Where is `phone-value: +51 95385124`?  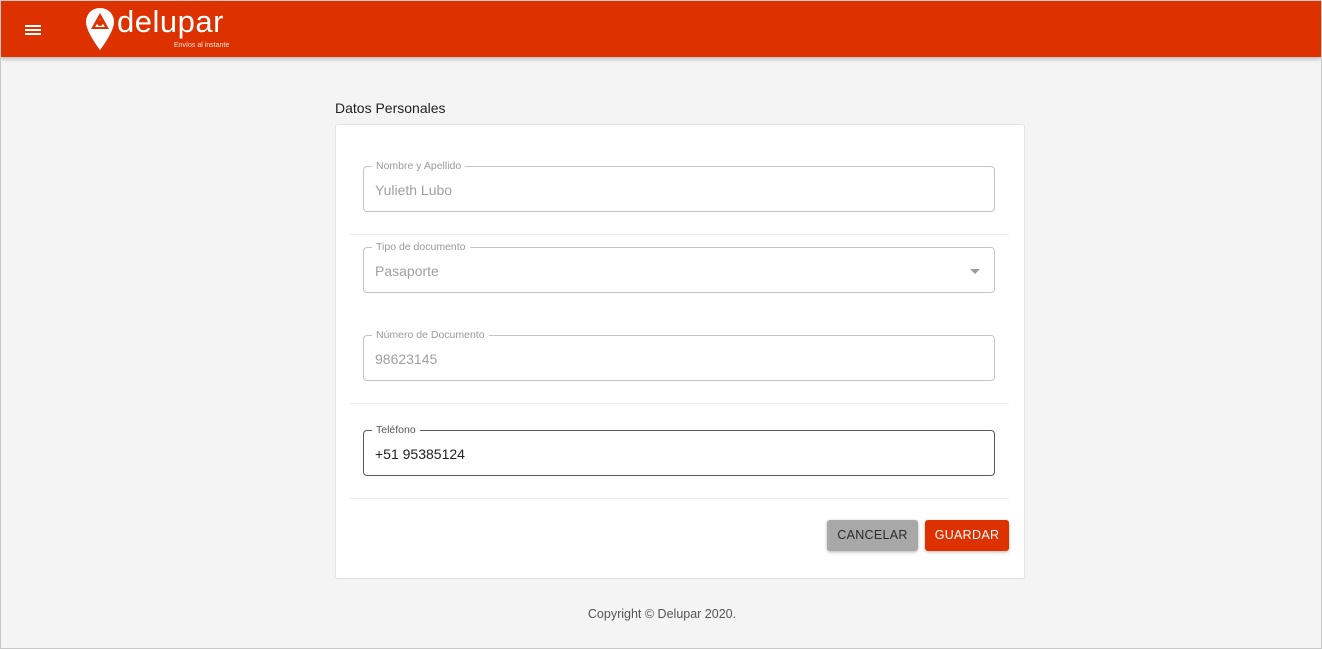
phone-value: +51 95385124 is located at coordinates (420, 454).